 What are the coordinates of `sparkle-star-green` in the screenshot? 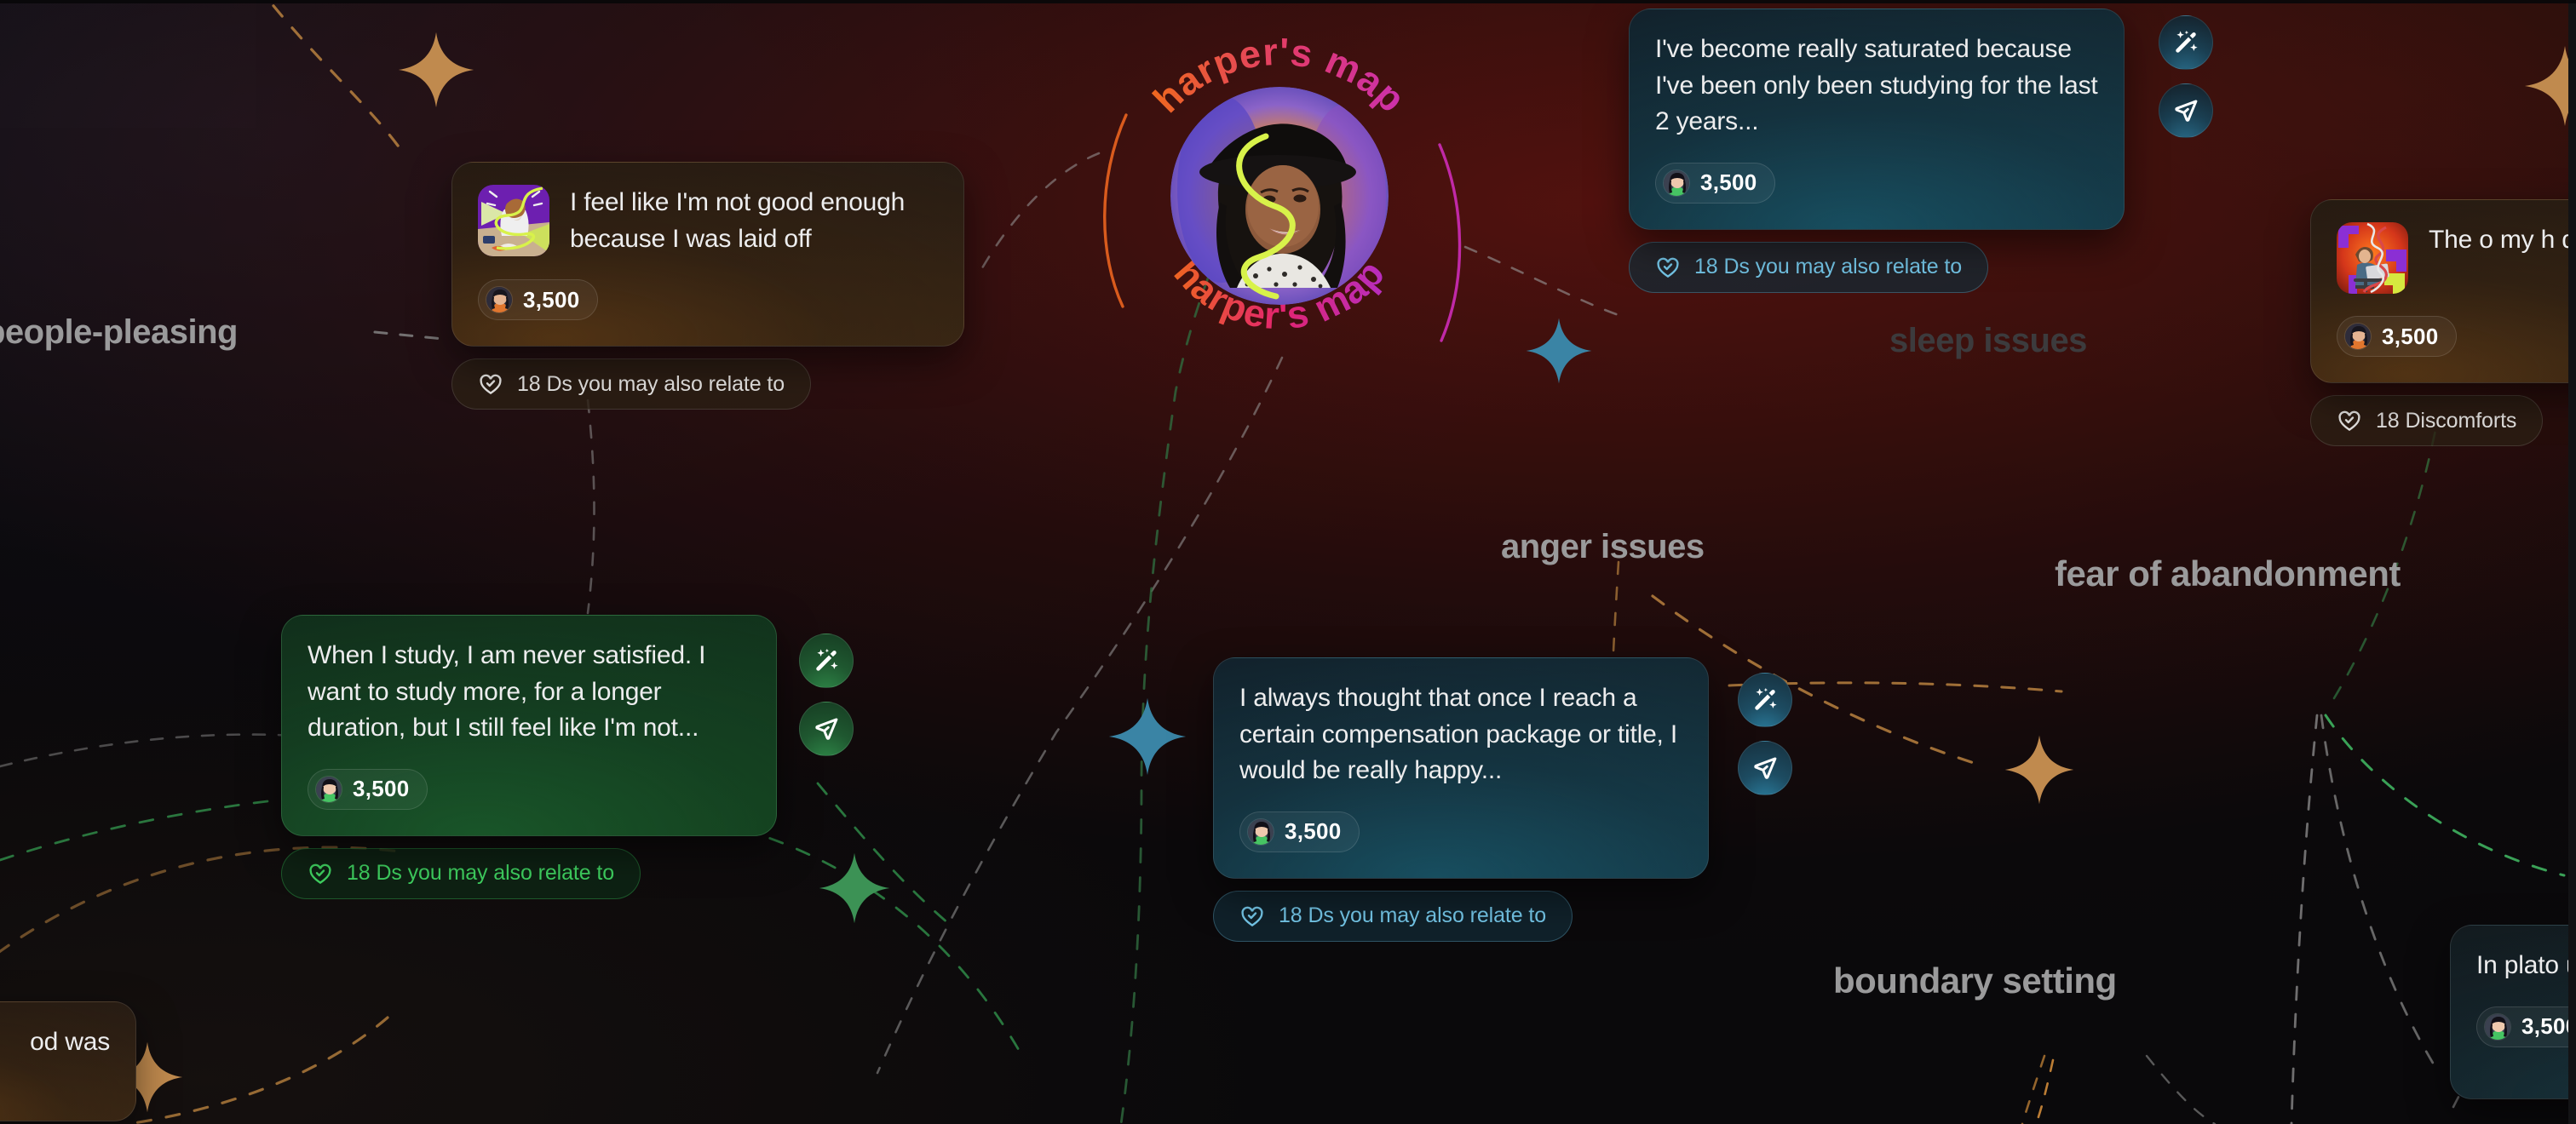 It's located at (855, 888).